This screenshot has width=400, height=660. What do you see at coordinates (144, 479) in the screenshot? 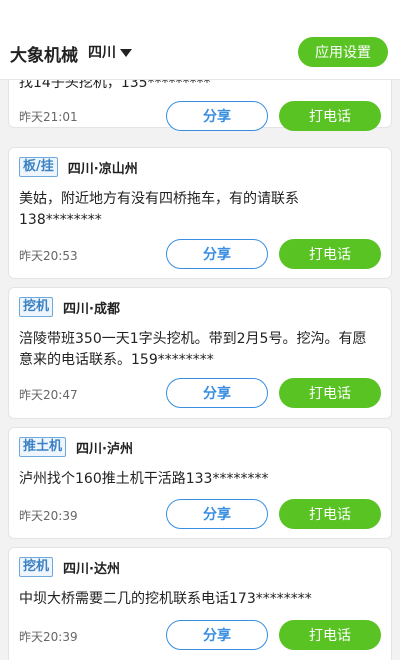
I see `post-text: 泸州找个160推土机干活路133********` at bounding box center [144, 479].